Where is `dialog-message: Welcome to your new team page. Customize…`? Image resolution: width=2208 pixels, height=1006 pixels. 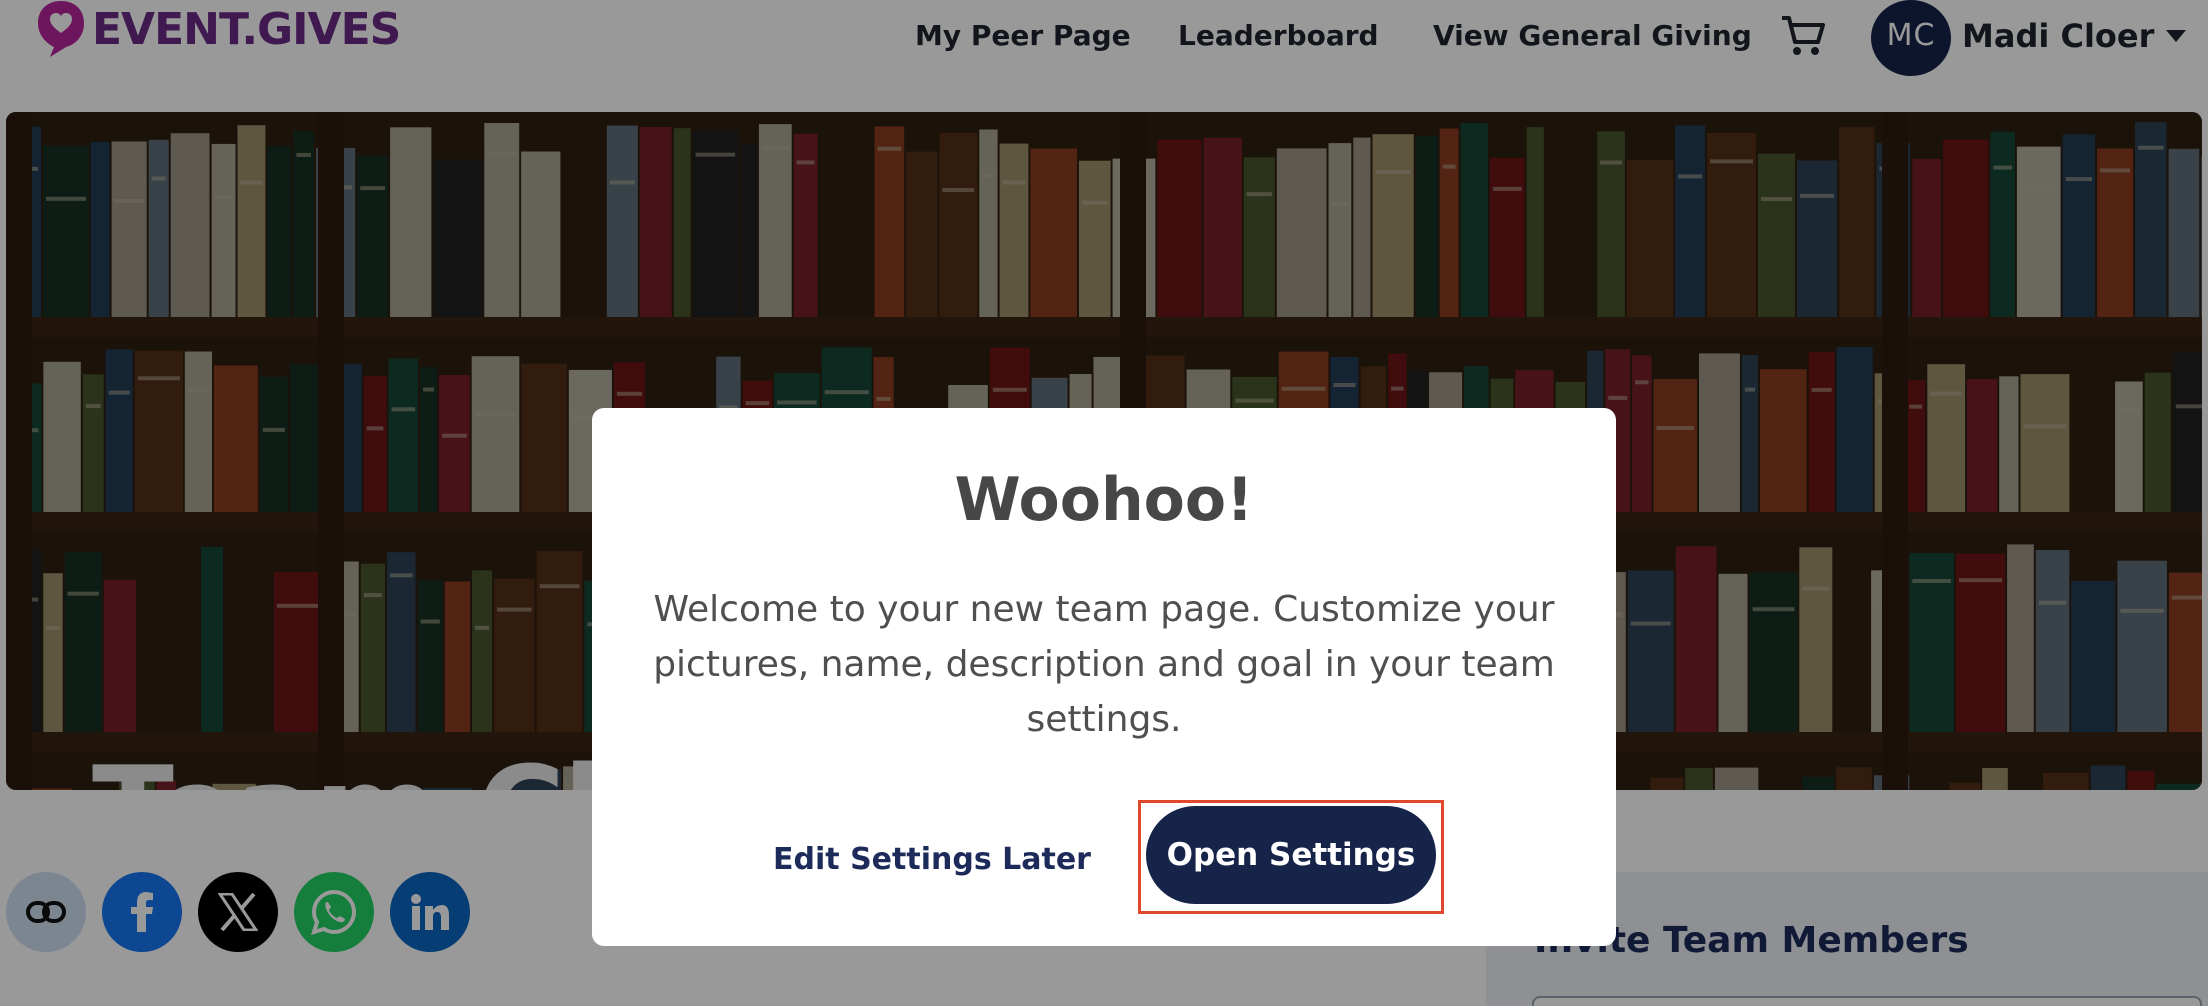 dialog-message: Welcome to your new team page. Customize… is located at coordinates (1104, 664).